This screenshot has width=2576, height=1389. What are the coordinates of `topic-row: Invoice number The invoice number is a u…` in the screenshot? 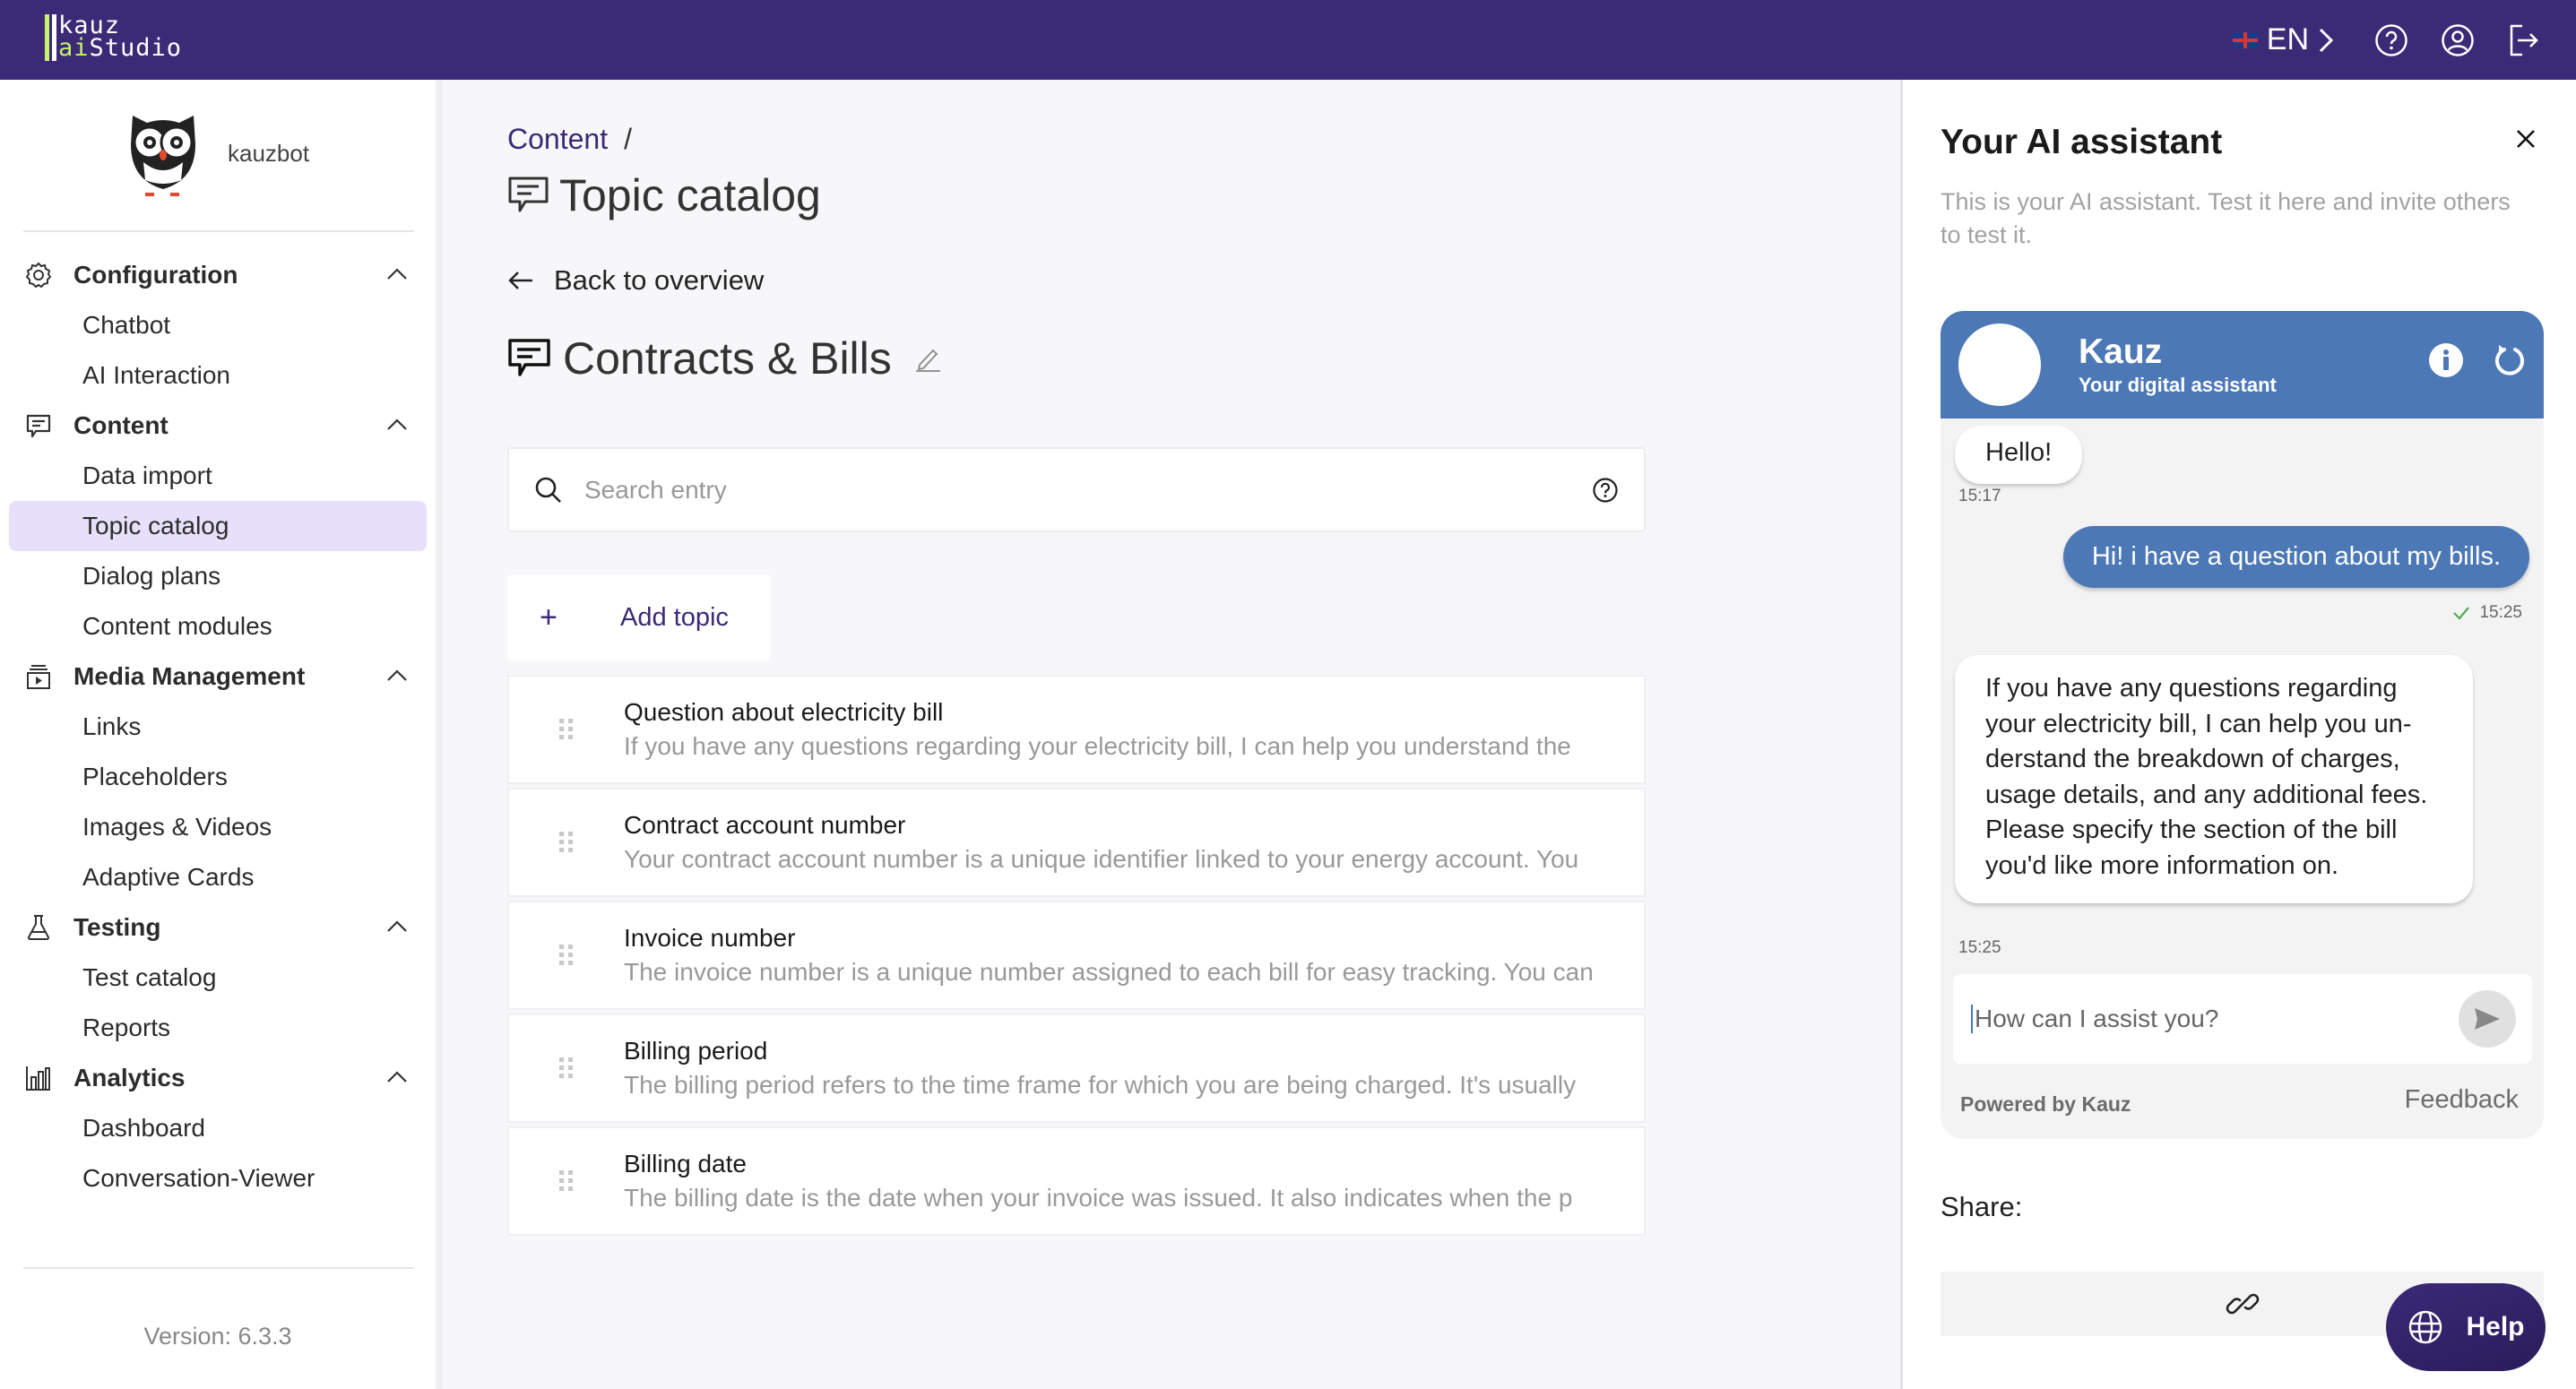 It's located at (1076, 955).